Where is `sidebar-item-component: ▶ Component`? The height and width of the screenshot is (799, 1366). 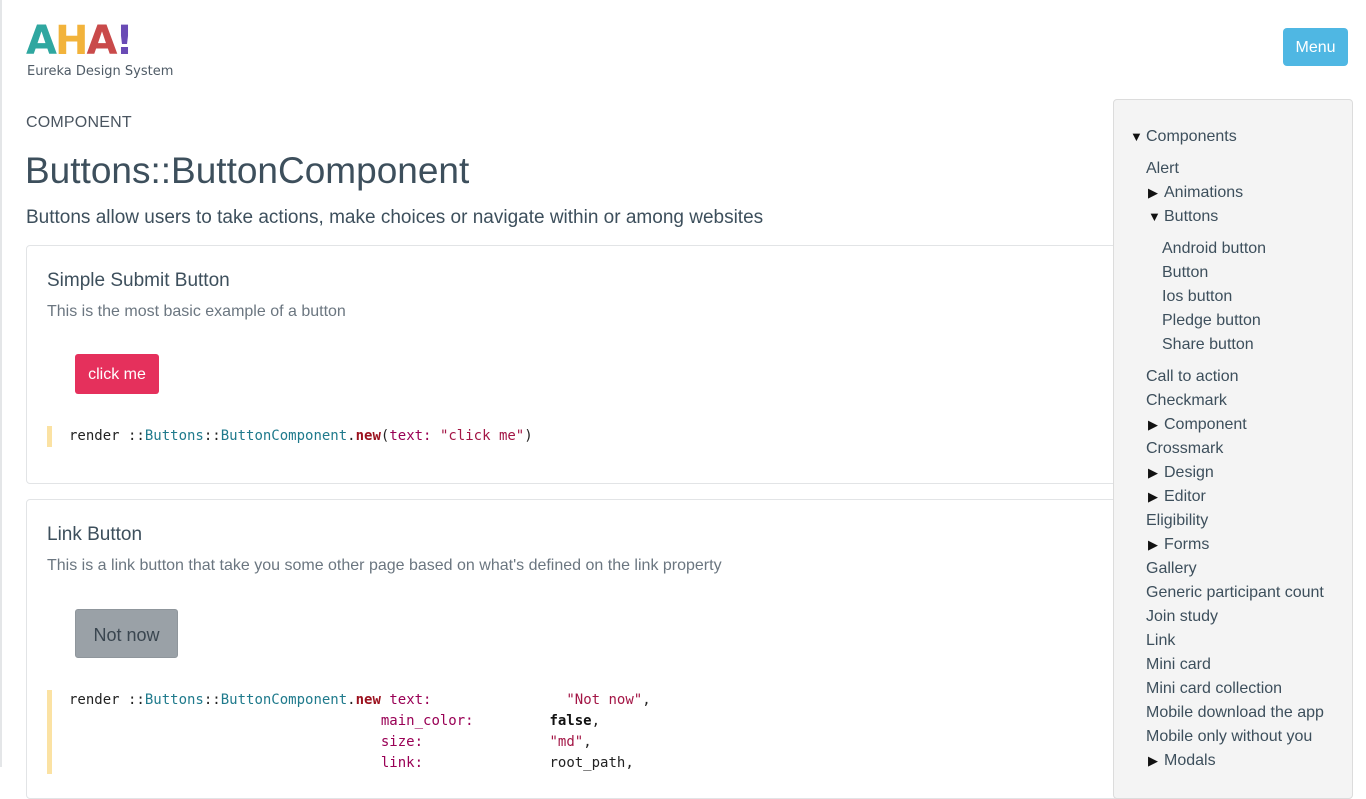 sidebar-item-component: ▶ Component is located at coordinates (1197, 425).